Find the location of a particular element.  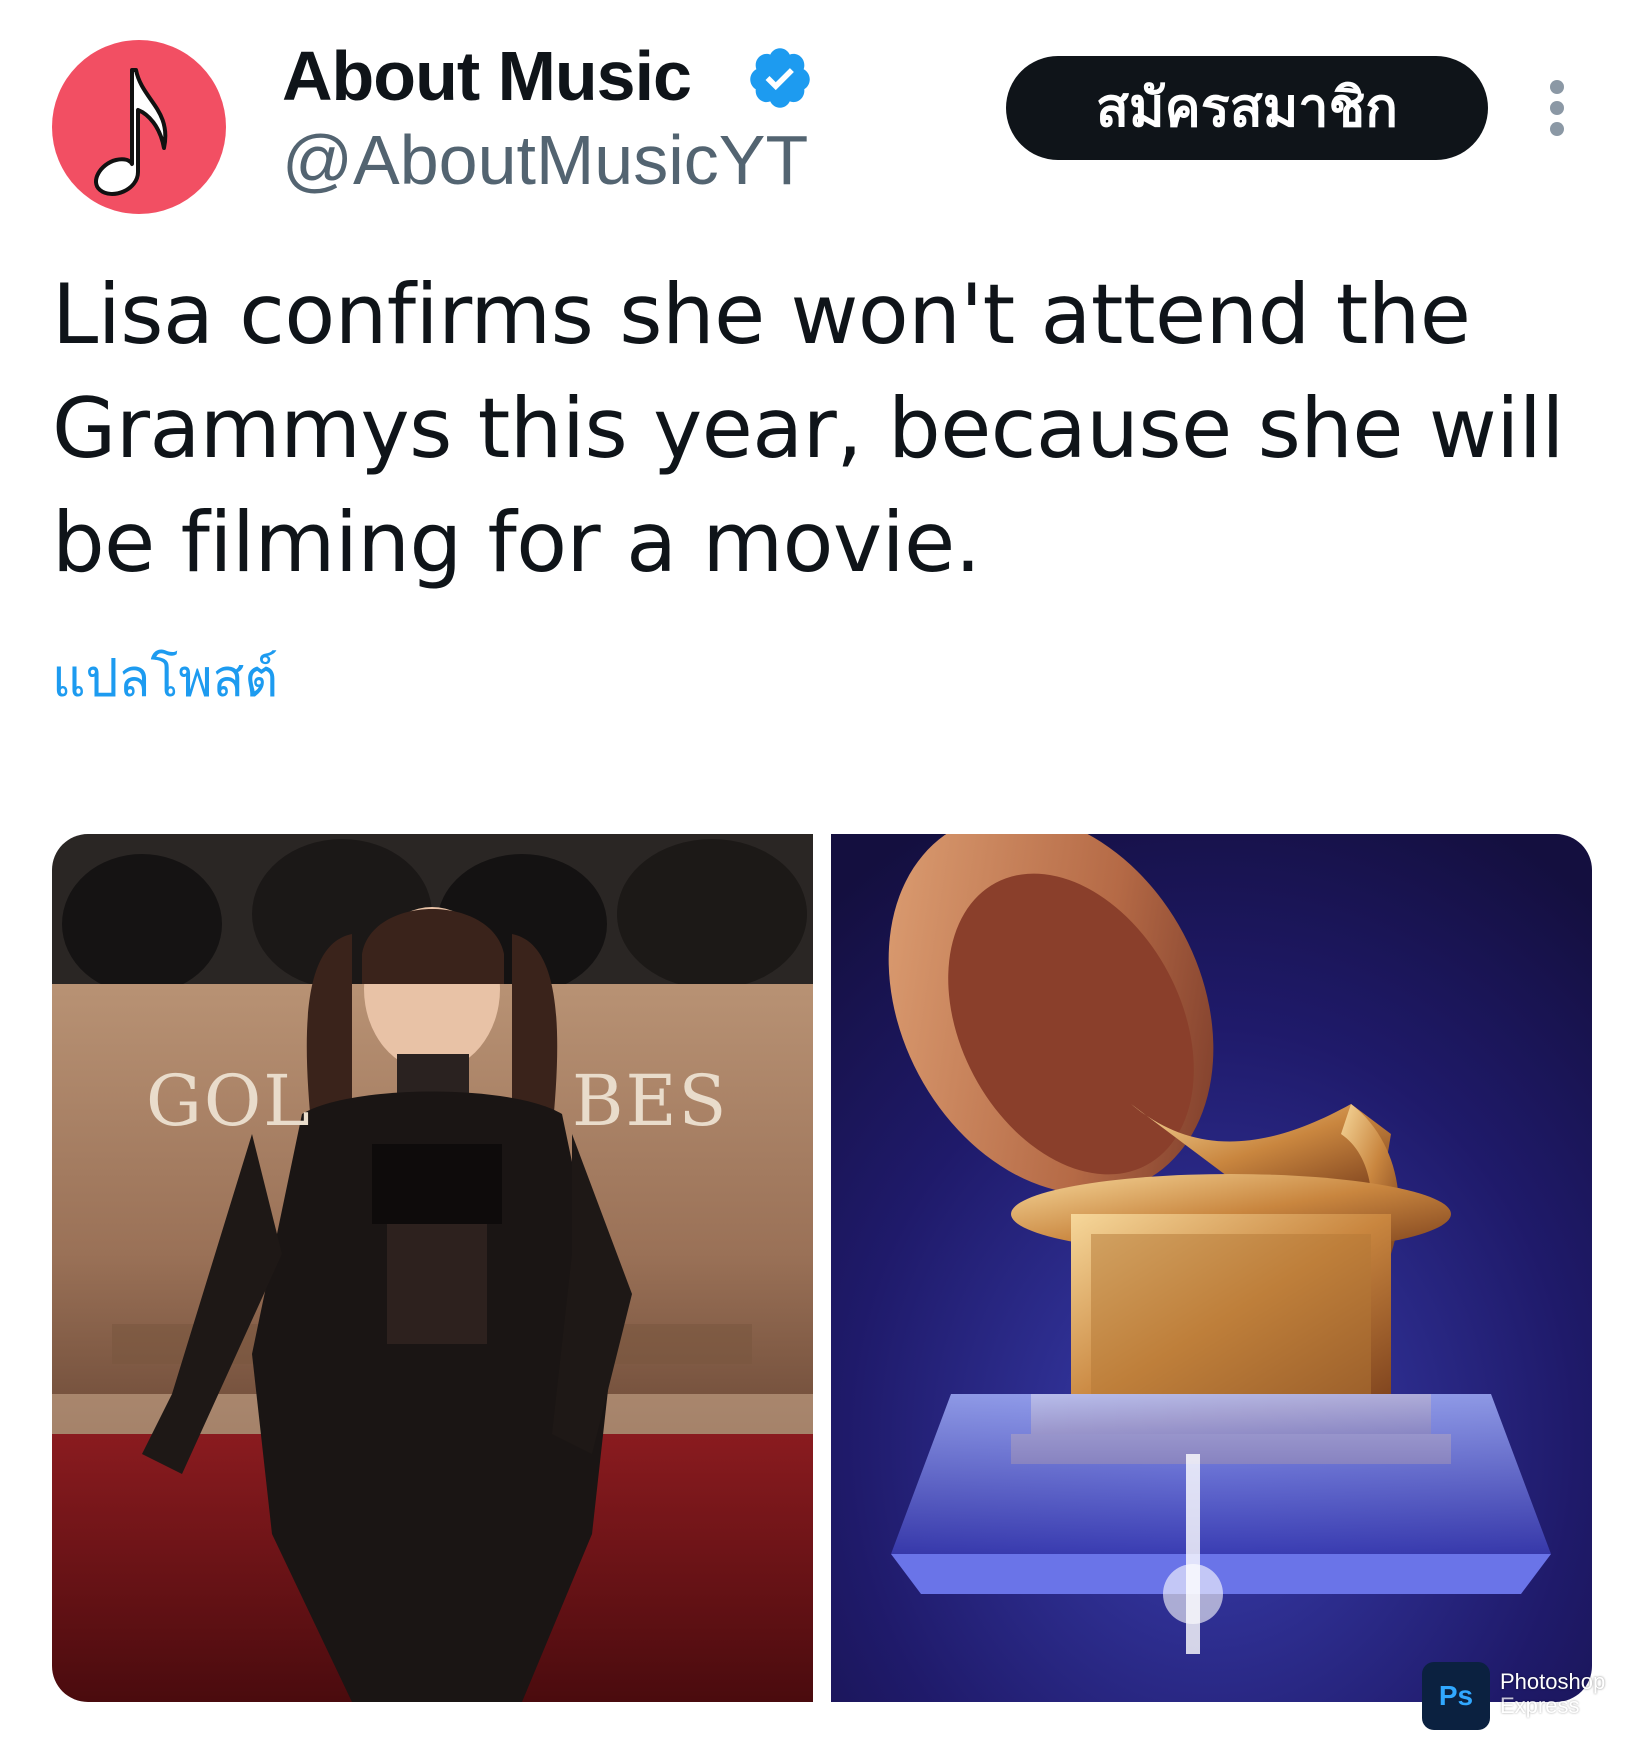

photoshop-icon: Ps is located at coordinates (1456, 1696).